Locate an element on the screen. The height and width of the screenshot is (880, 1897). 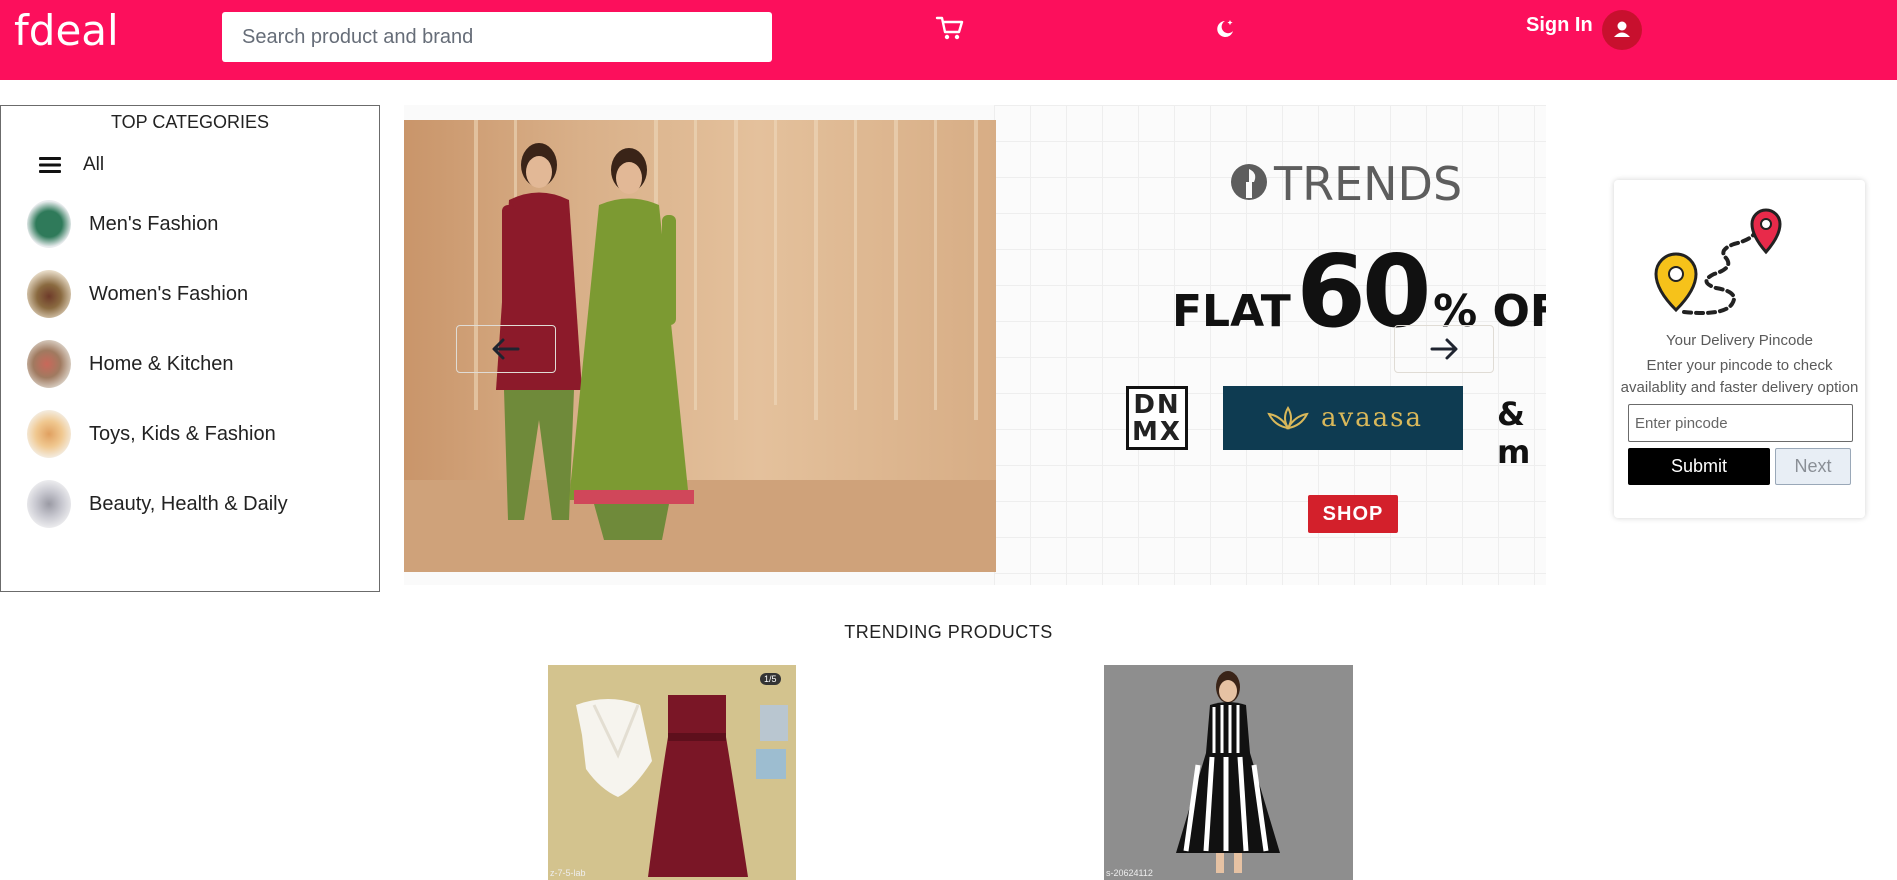
top-navbar: fdeal Sign In is located at coordinates (948, 40).